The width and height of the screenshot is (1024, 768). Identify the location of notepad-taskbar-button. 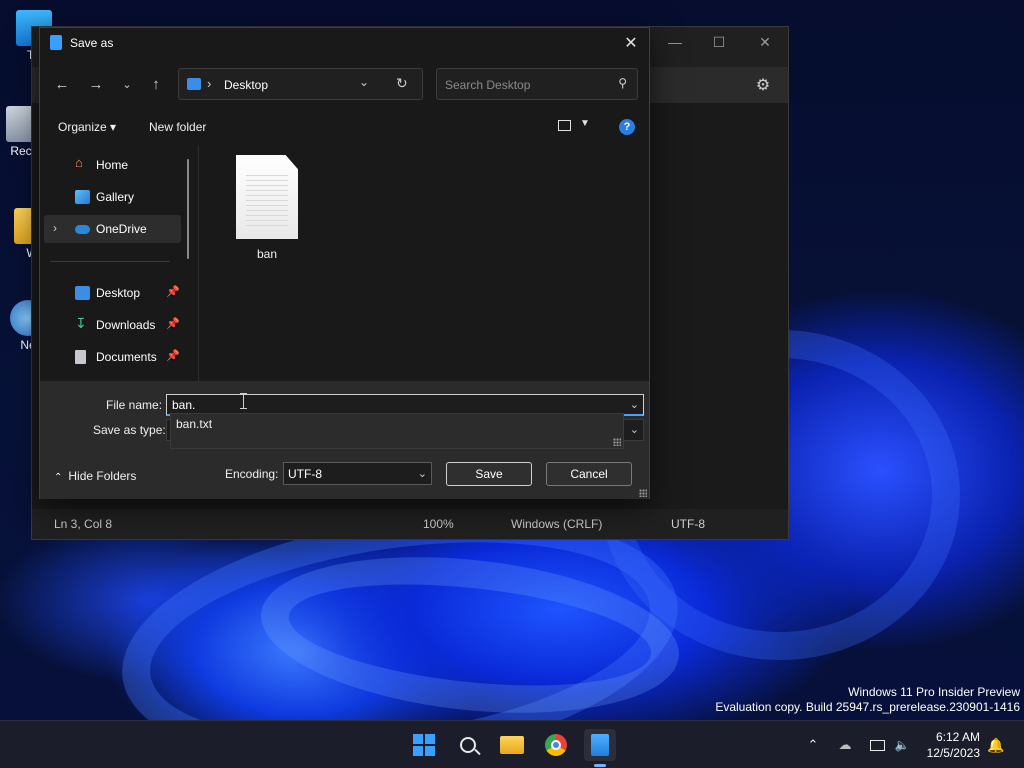
(600, 748).